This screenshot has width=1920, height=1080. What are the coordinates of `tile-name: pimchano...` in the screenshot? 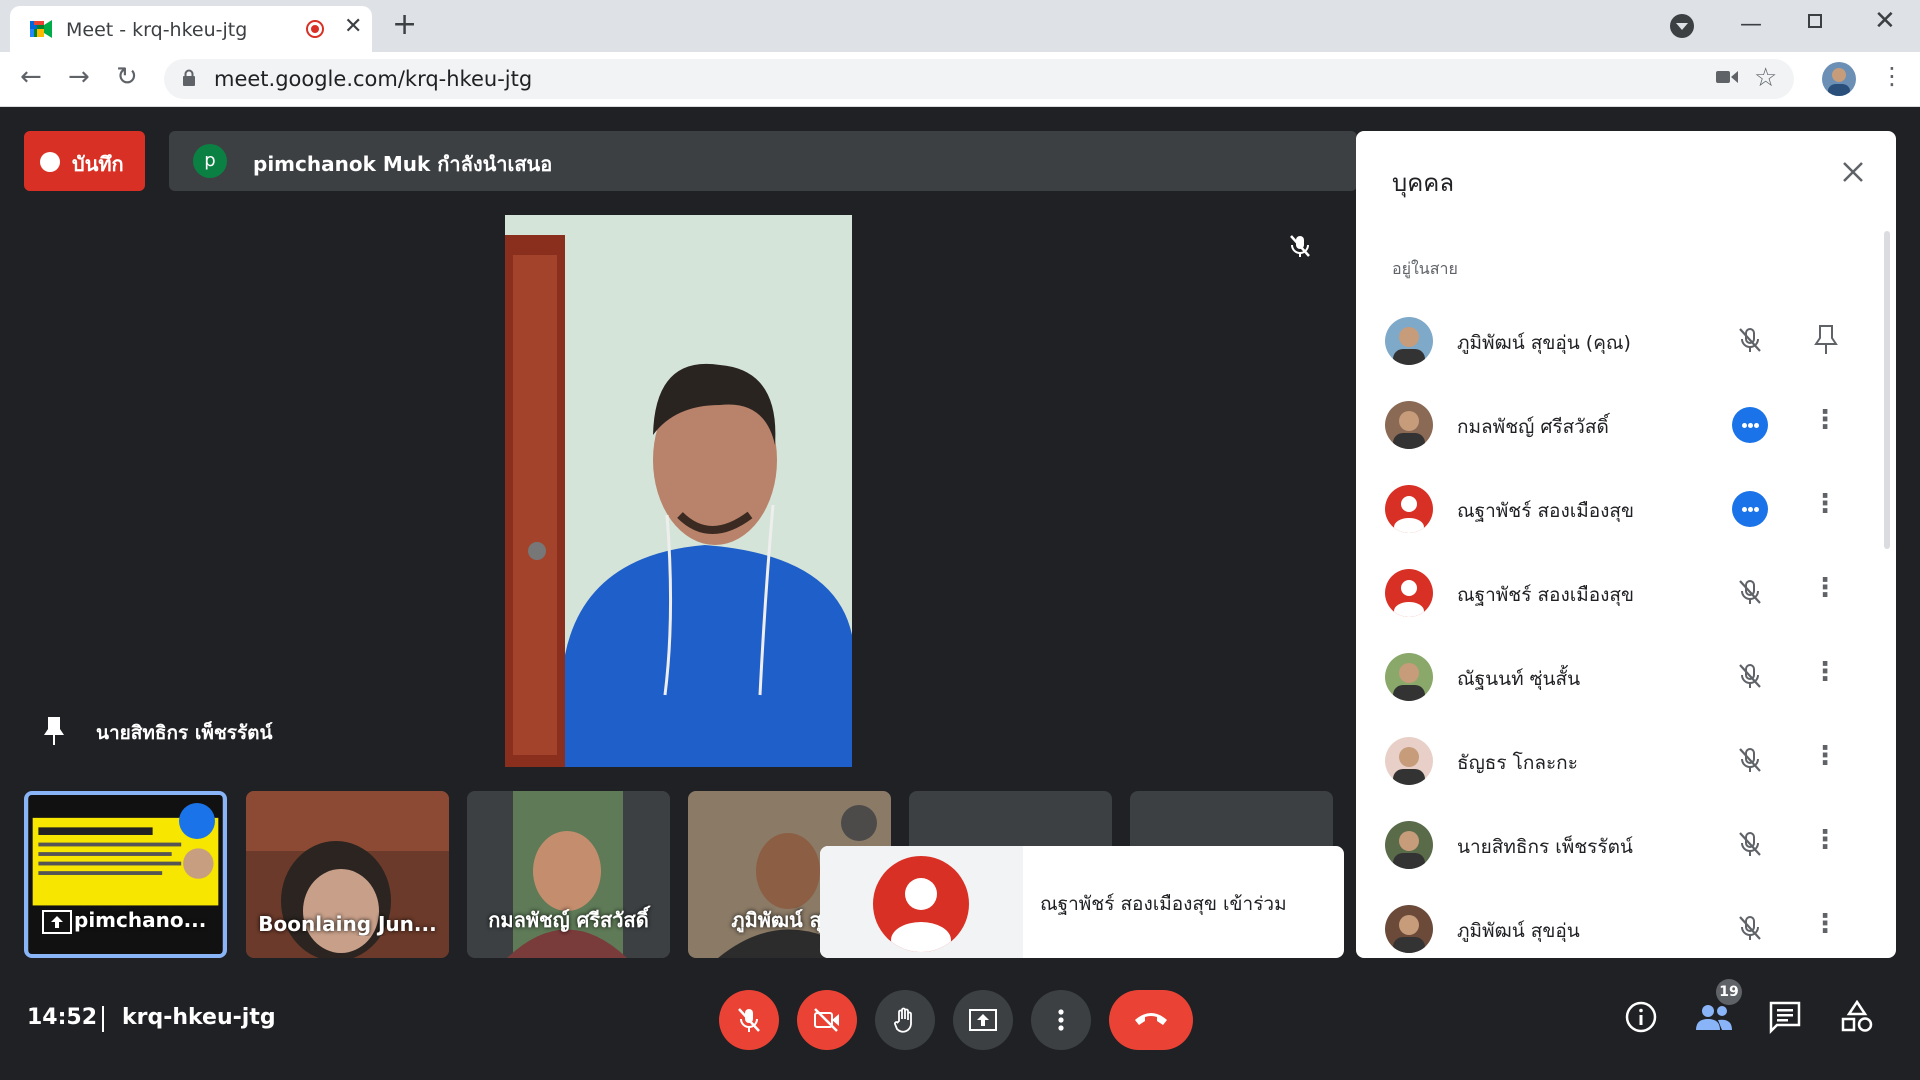 It's located at (140, 920).